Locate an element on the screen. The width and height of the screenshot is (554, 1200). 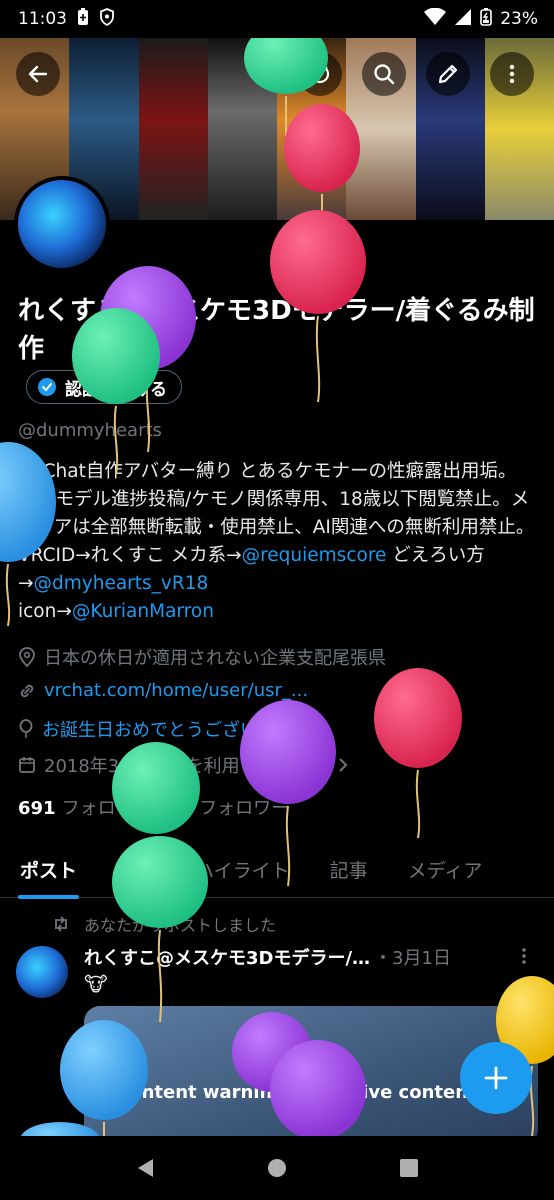
recents-square-icon is located at coordinates (409, 1168).